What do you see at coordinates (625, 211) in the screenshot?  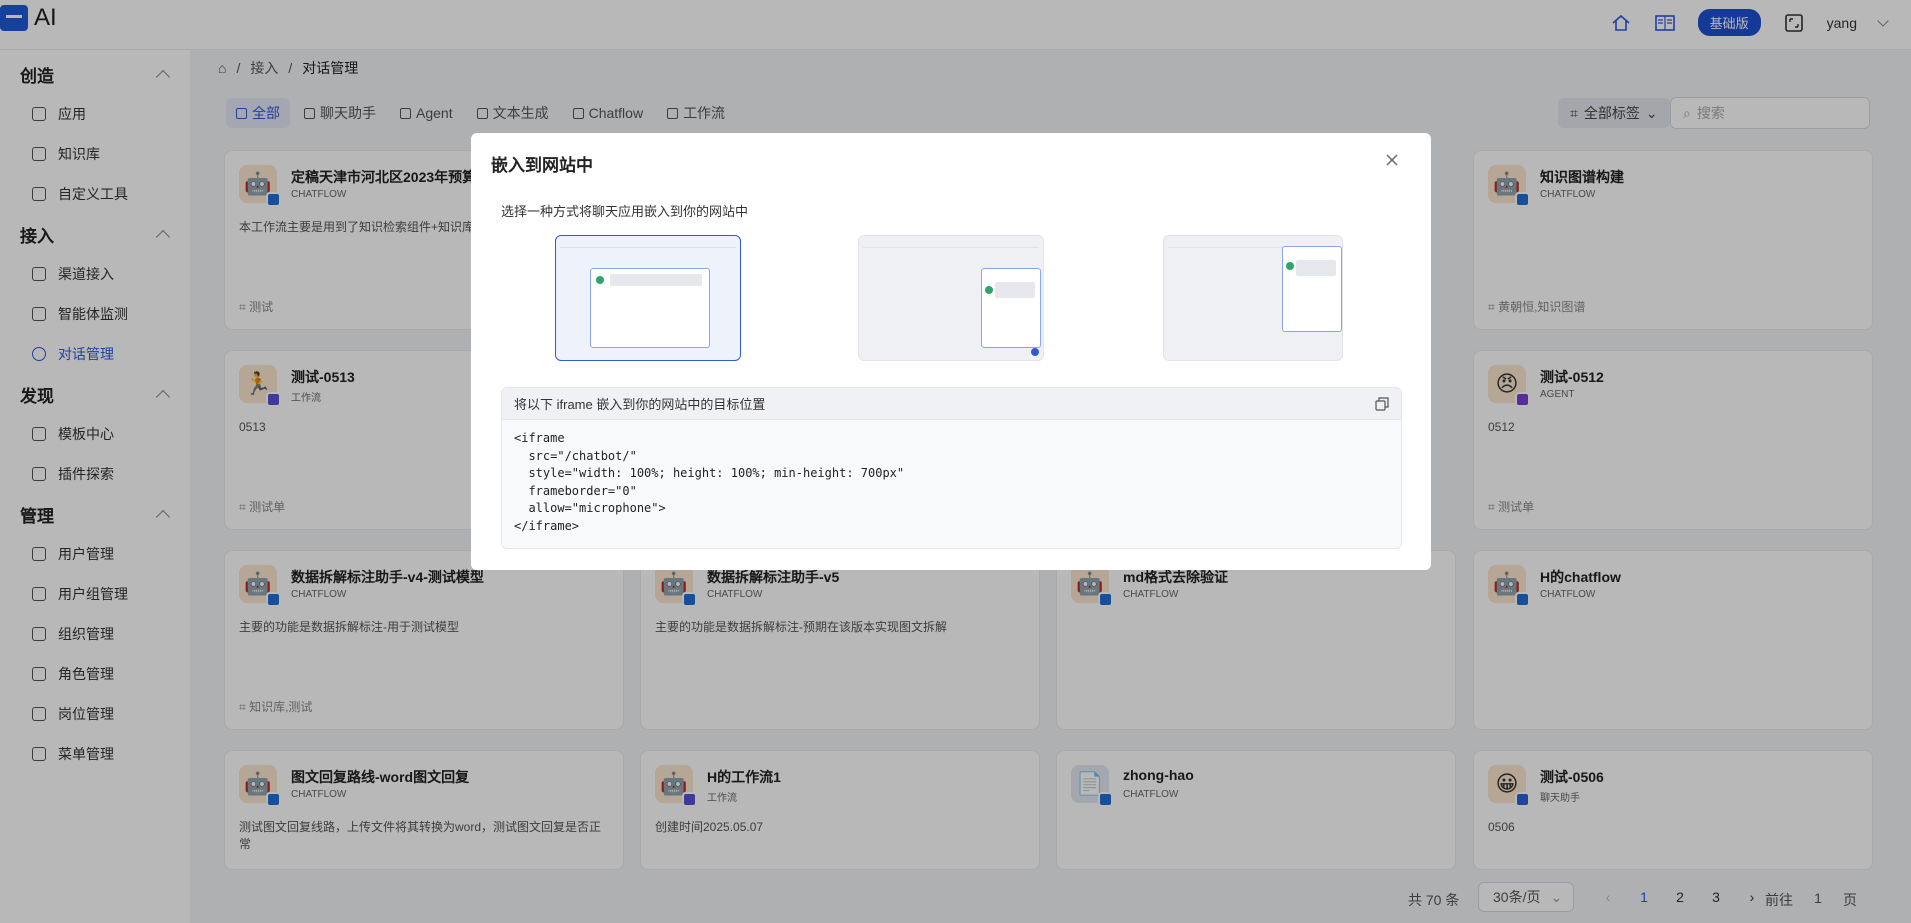 I see `modal-subtitle: 选择一种方式将聊天应用嵌入到你的网站中` at bounding box center [625, 211].